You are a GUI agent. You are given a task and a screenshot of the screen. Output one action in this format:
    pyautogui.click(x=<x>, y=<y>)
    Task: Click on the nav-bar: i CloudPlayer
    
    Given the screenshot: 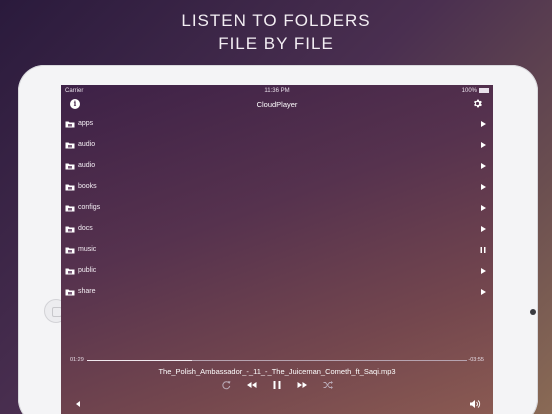 What is the action you would take?
    pyautogui.click(x=277, y=105)
    